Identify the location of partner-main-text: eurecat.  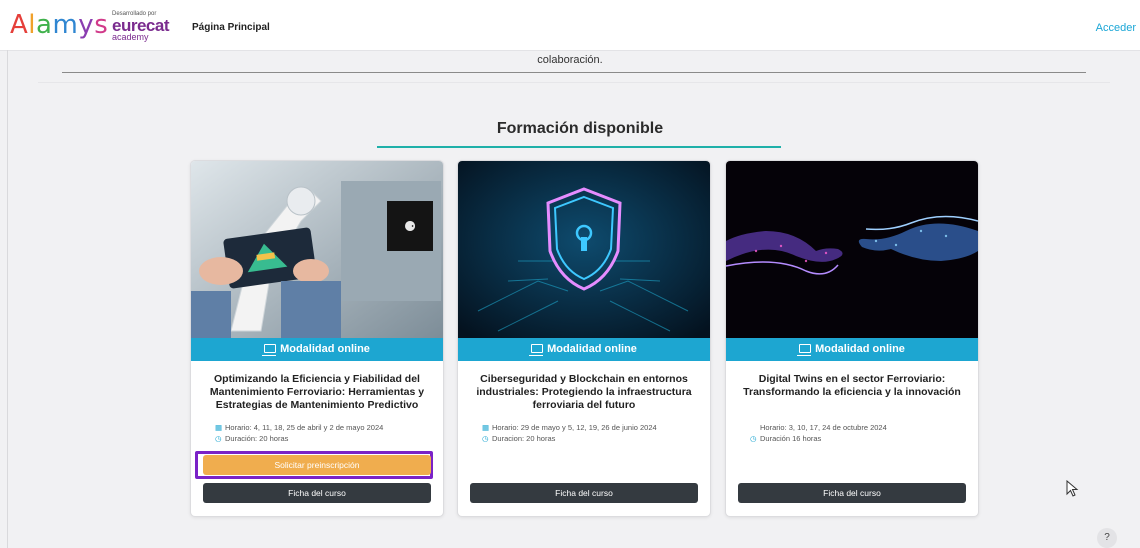
(140, 25).